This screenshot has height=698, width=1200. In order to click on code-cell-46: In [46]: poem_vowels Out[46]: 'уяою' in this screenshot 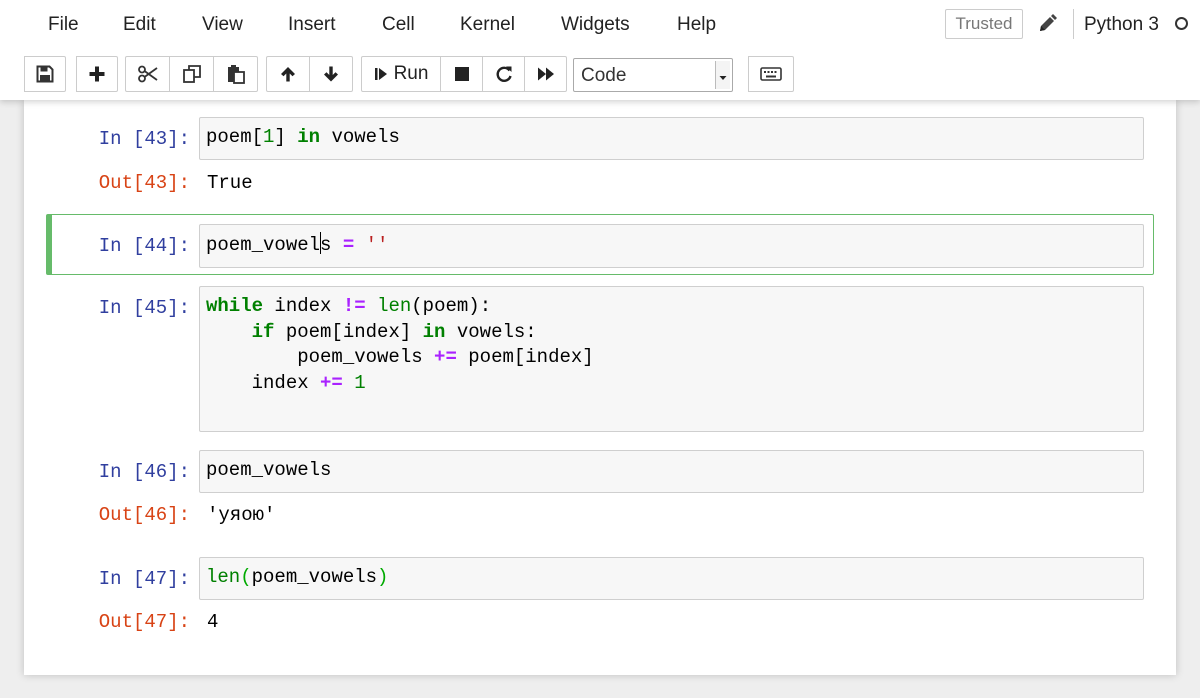, I will do `click(600, 495)`.